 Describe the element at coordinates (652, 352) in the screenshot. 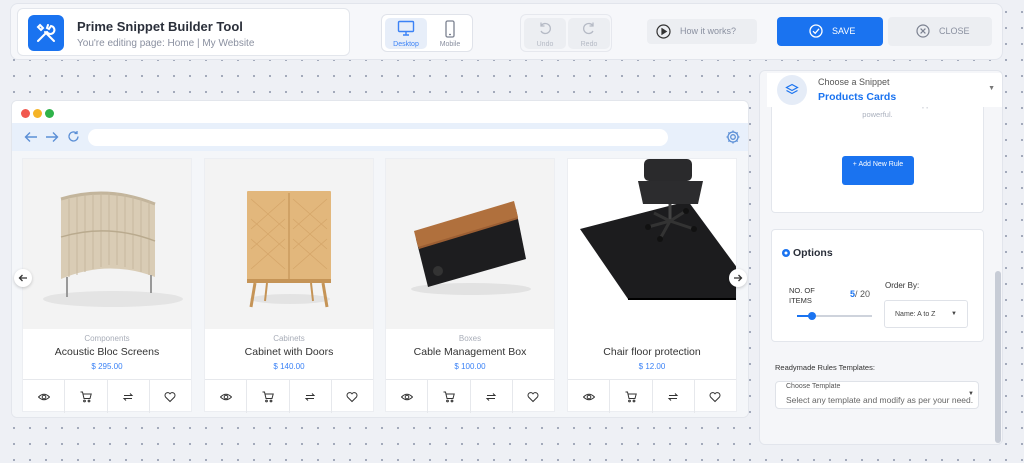

I see `product-name: Chair floor protection` at that location.